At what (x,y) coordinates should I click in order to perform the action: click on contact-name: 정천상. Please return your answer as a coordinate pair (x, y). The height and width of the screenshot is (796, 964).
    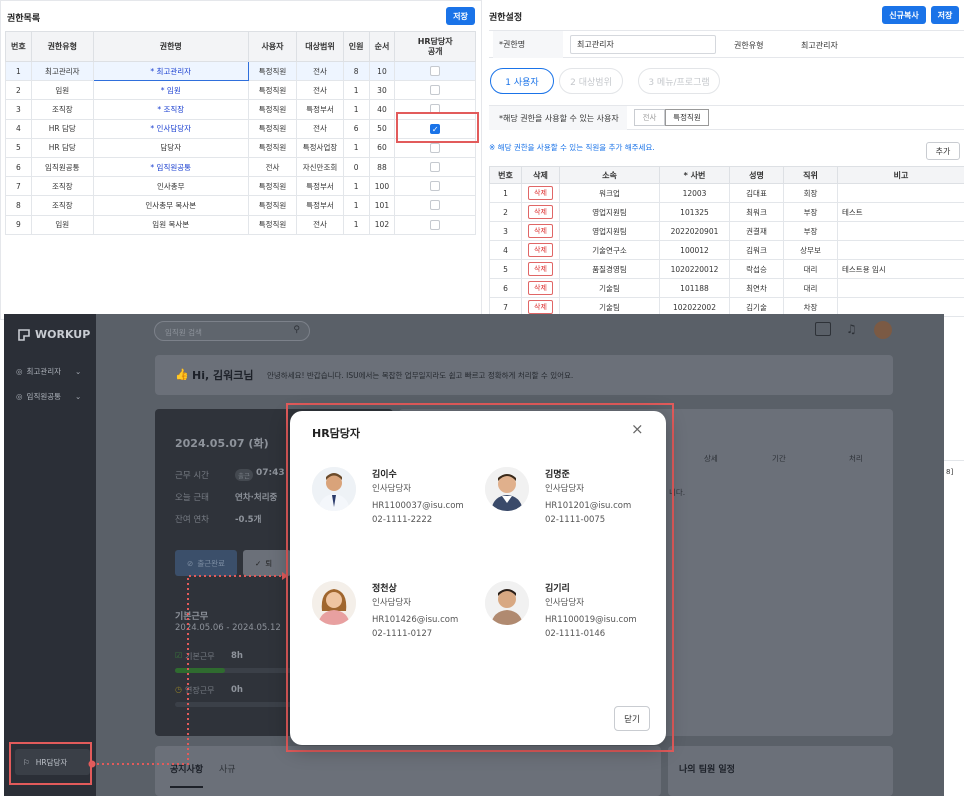
    Looking at the image, I should click on (384, 589).